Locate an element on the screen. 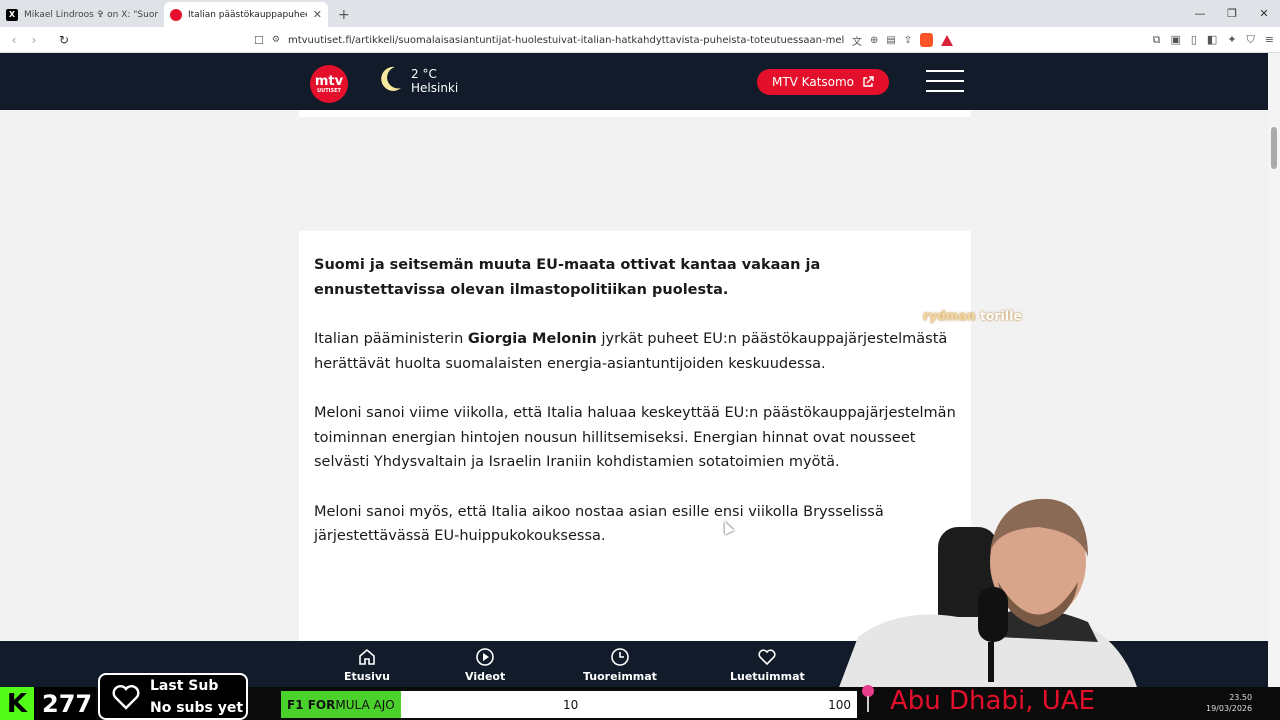 This screenshot has height=720, width=1280. bookmark-icon: ☐ is located at coordinates (259, 40).